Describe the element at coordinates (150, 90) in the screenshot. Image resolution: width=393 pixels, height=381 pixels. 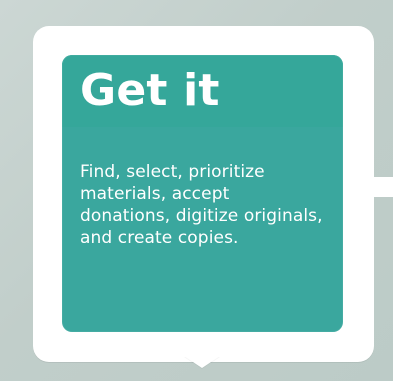
I see `panel-title: Get it` at that location.